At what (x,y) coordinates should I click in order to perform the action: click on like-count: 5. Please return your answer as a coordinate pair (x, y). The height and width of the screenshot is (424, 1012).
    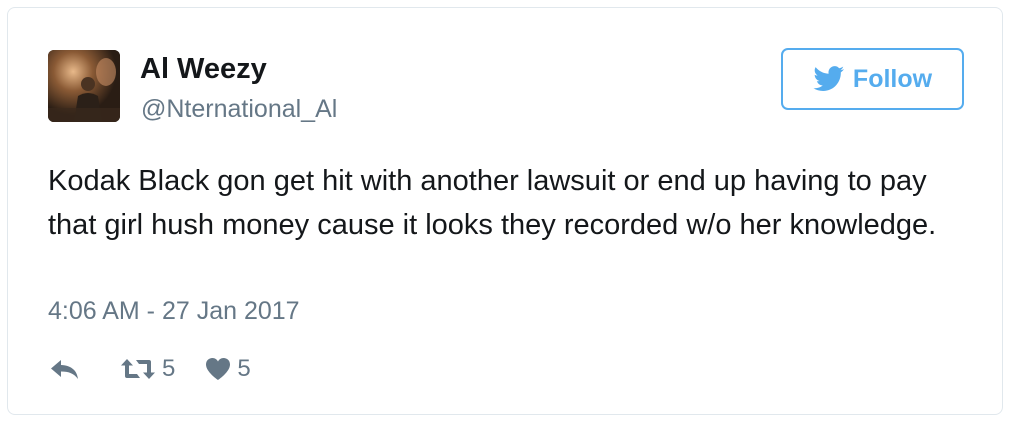
    Looking at the image, I should click on (244, 368).